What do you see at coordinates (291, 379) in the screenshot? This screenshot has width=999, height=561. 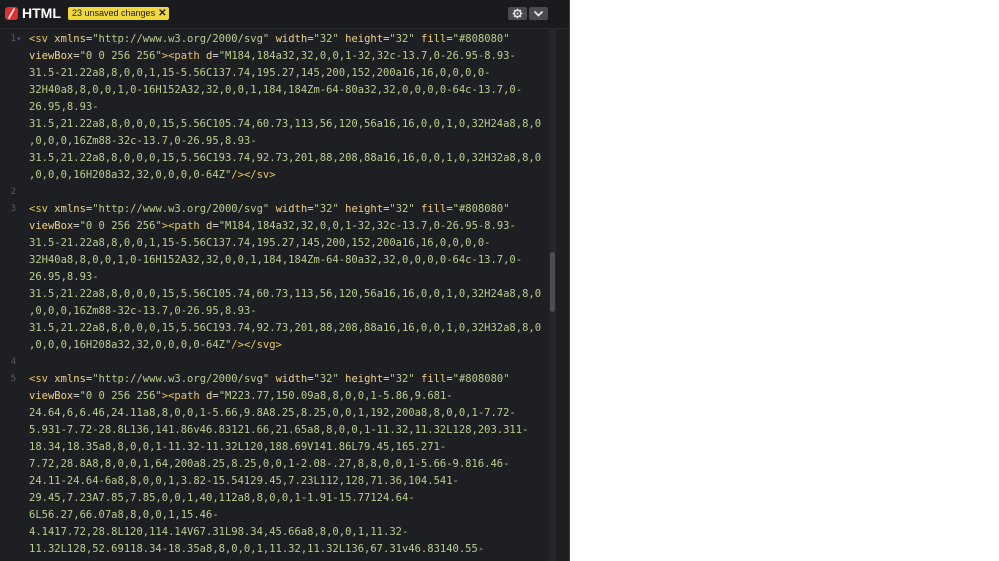 I see `code-token: width` at bounding box center [291, 379].